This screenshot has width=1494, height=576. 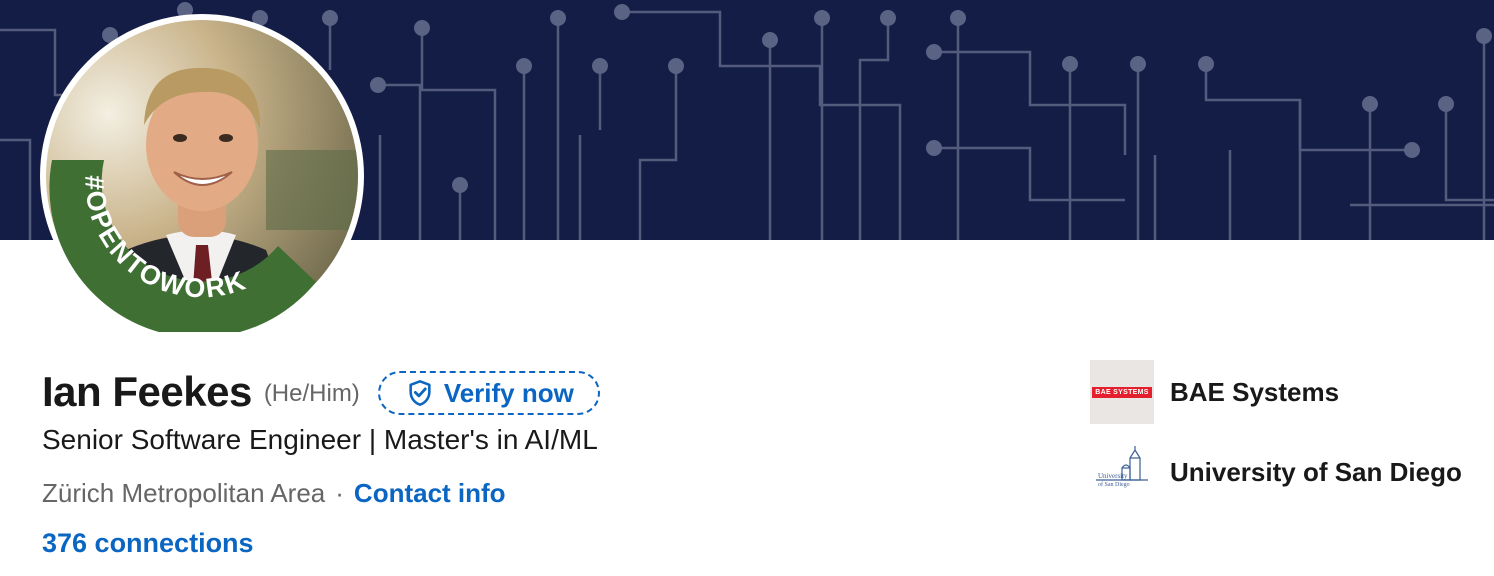 I want to click on connections-link: 376 connections, so click(x=148, y=543).